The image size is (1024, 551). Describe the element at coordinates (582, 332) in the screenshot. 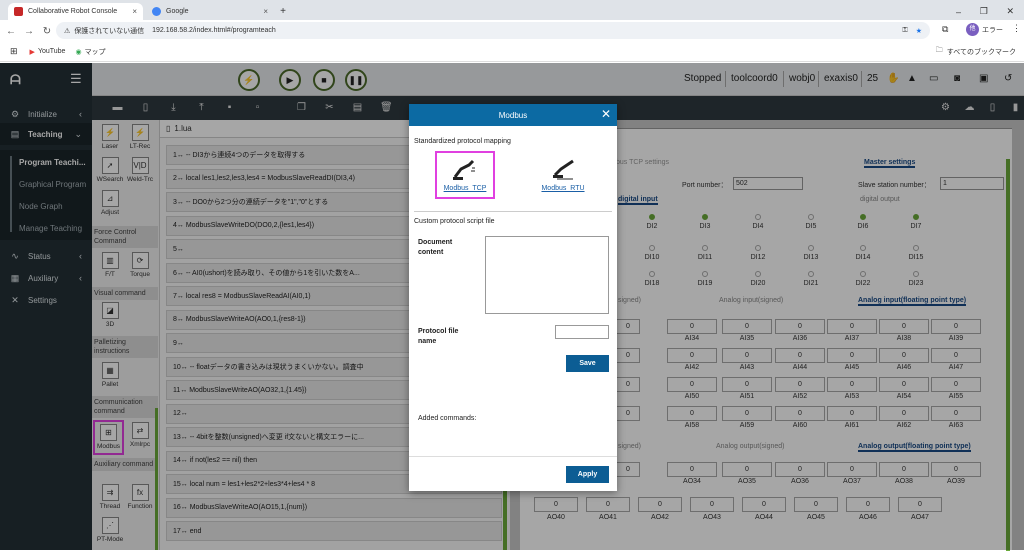

I see `protocol-name-input` at that location.